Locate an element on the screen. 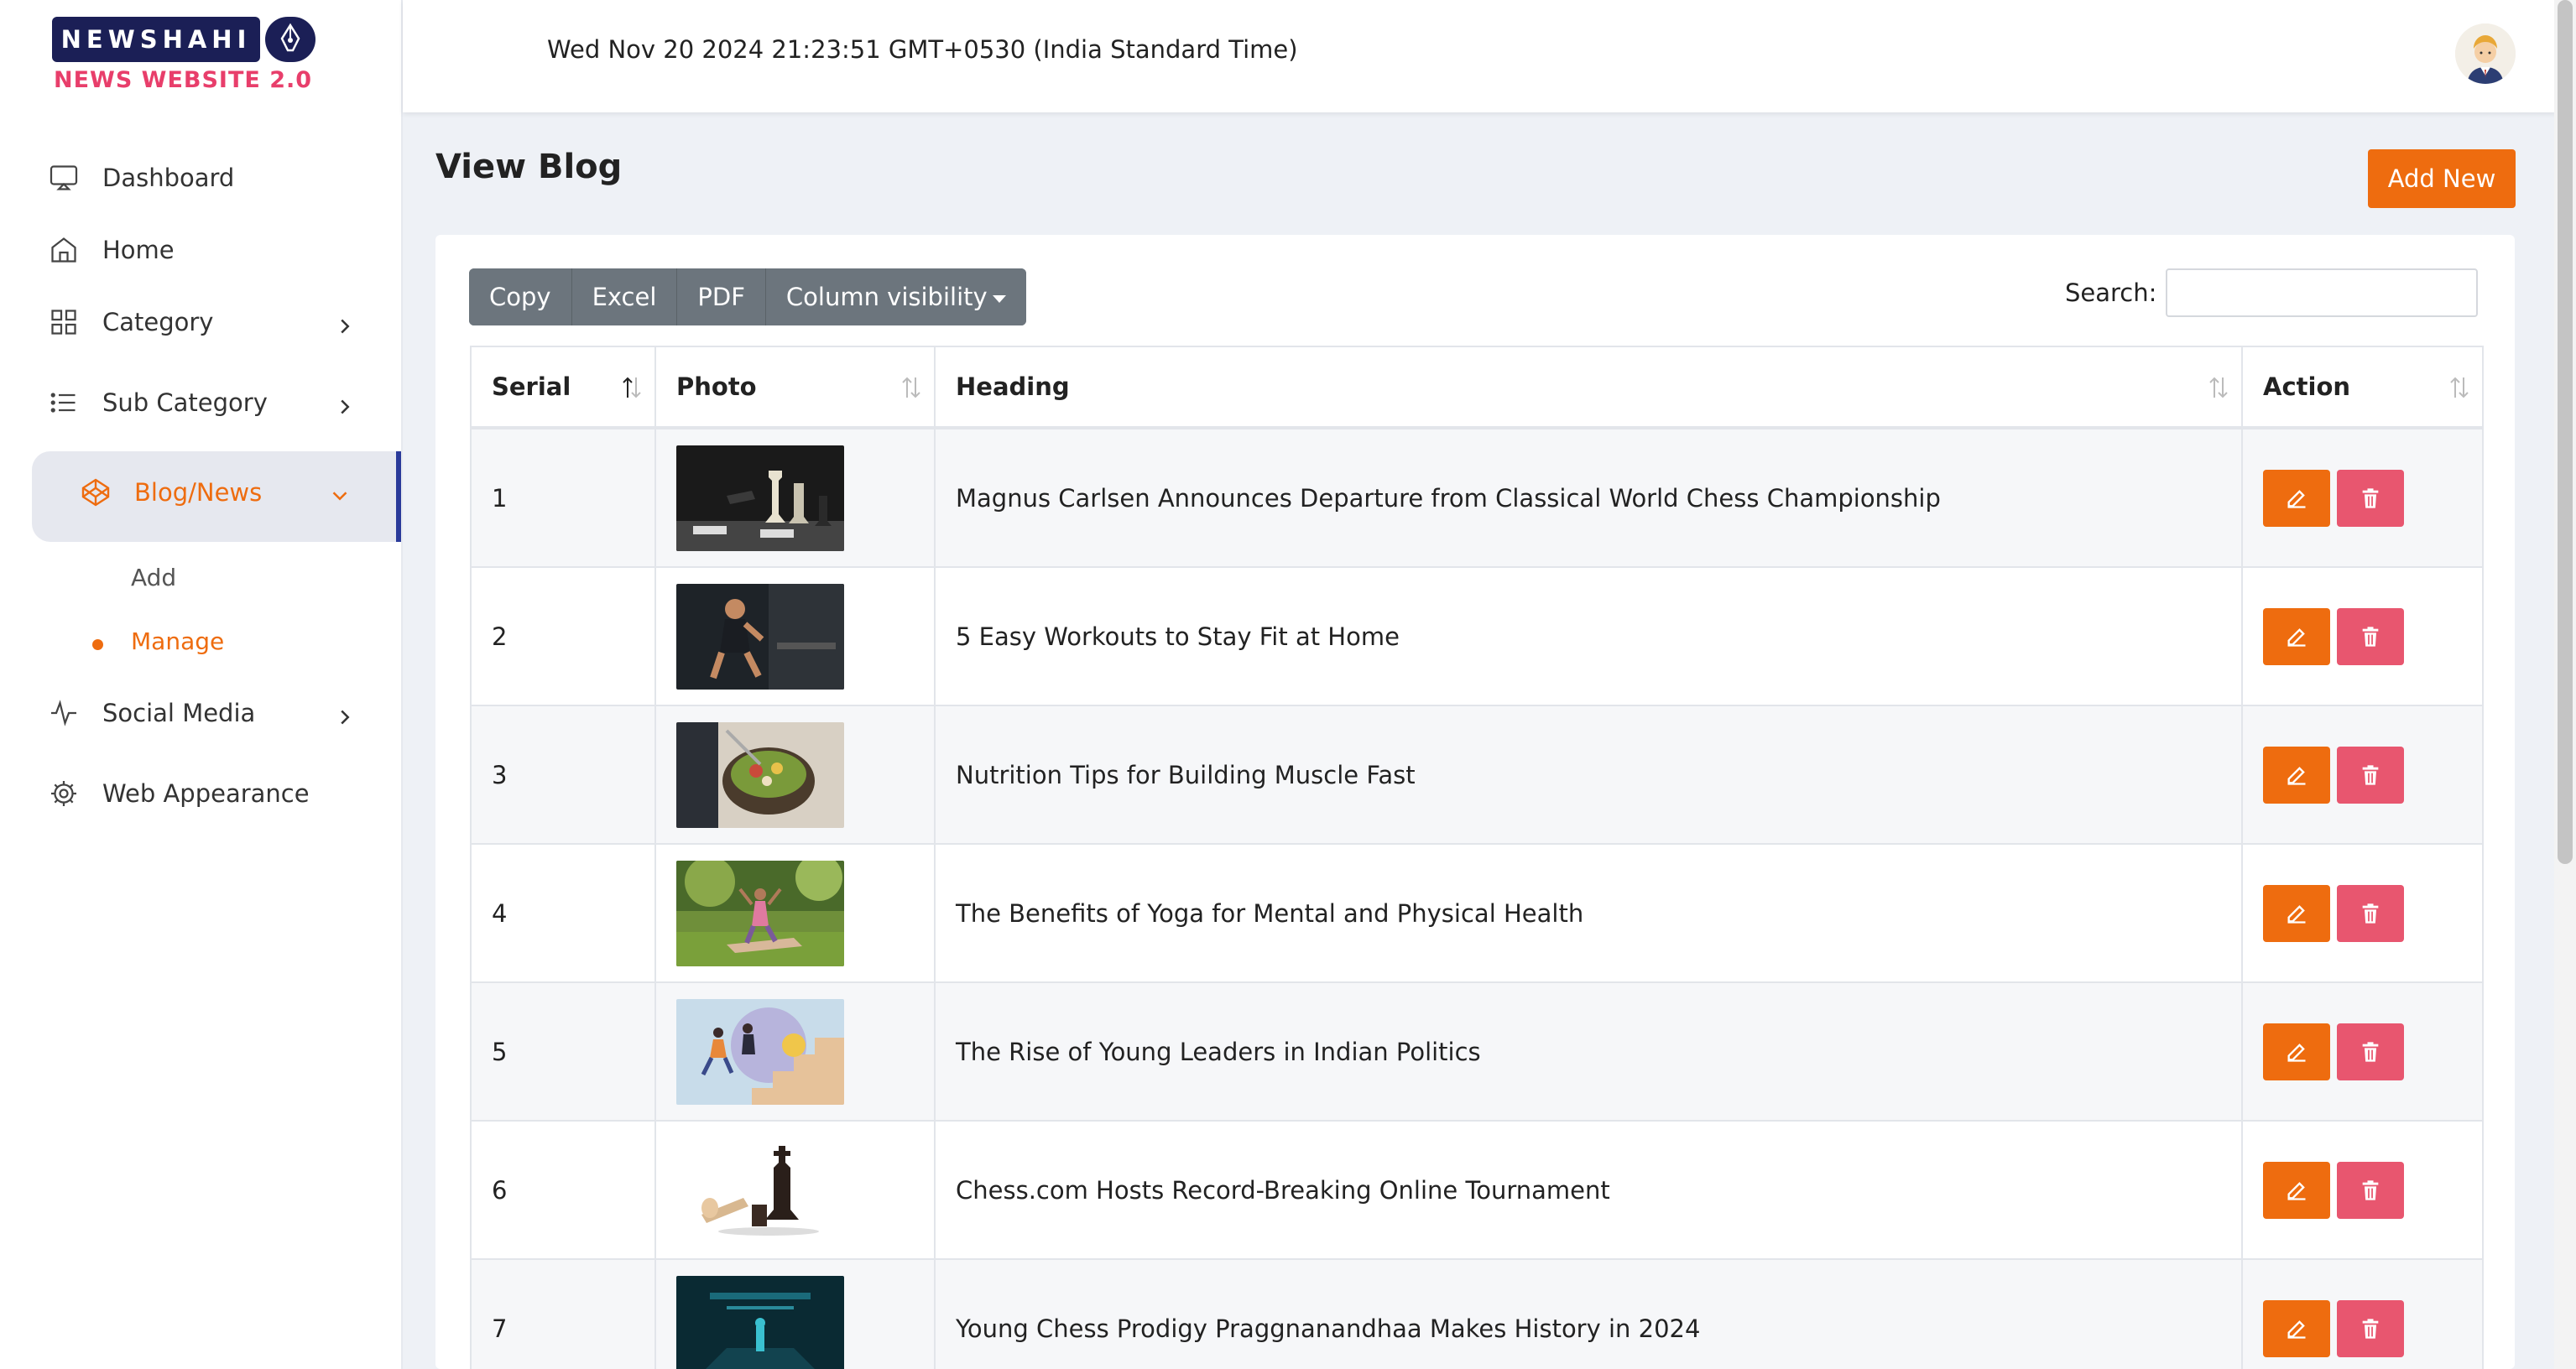 This screenshot has width=2576, height=1369. list-icon is located at coordinates (64, 402).